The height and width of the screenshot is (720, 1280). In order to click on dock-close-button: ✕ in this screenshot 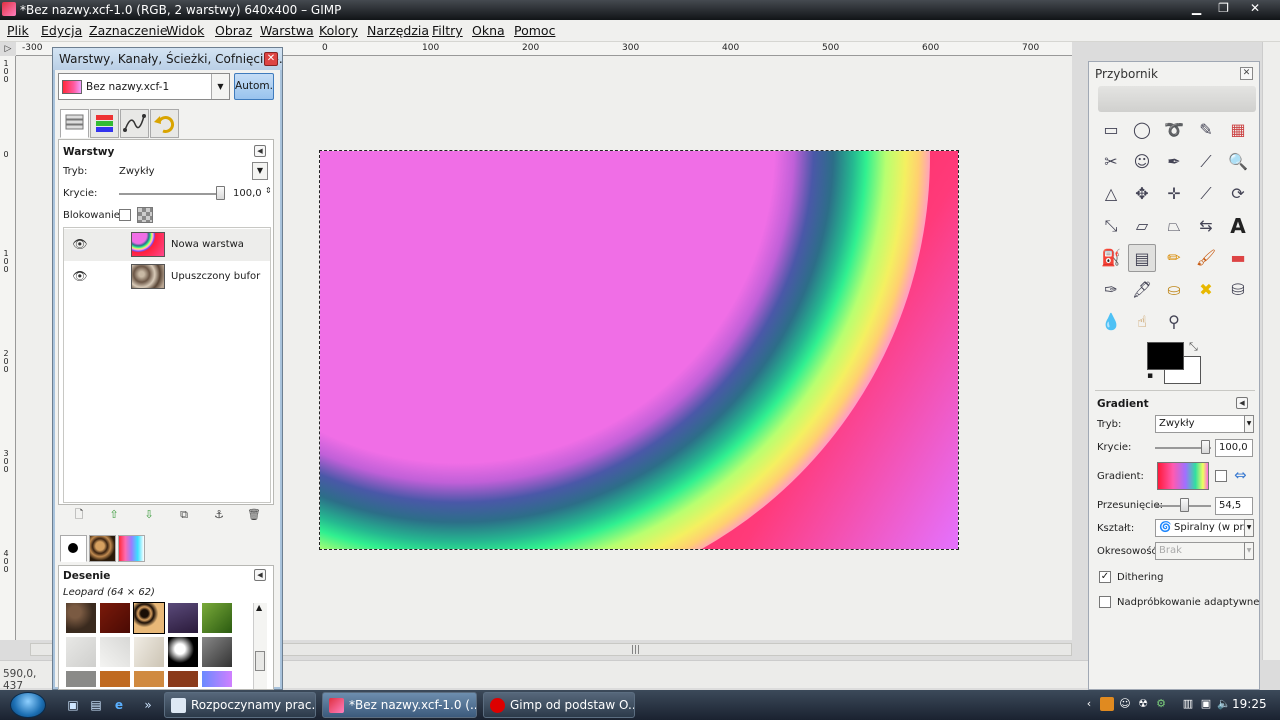, I will do `click(271, 59)`.